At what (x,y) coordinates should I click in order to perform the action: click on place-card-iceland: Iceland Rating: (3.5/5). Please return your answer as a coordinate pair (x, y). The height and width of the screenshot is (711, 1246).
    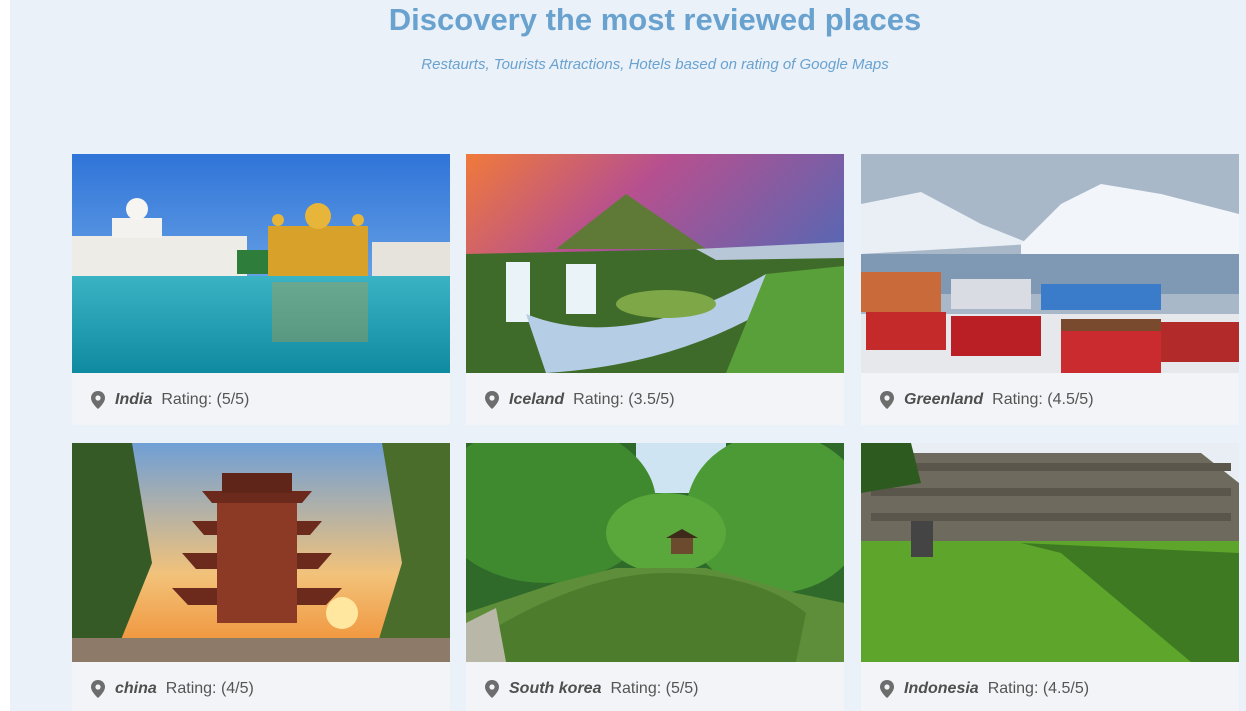
    Looking at the image, I should click on (655, 289).